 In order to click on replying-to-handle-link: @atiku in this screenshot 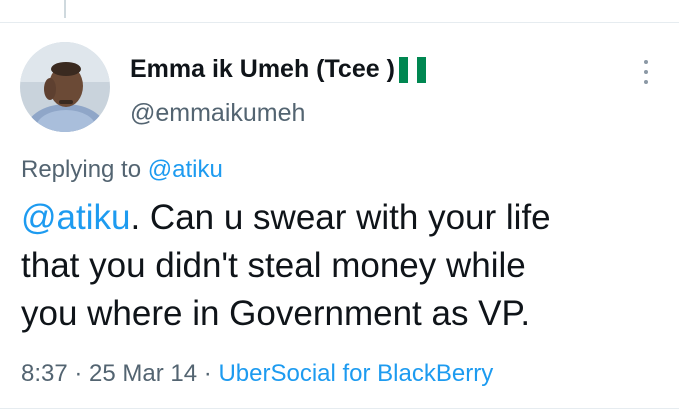, I will do `click(185, 169)`.